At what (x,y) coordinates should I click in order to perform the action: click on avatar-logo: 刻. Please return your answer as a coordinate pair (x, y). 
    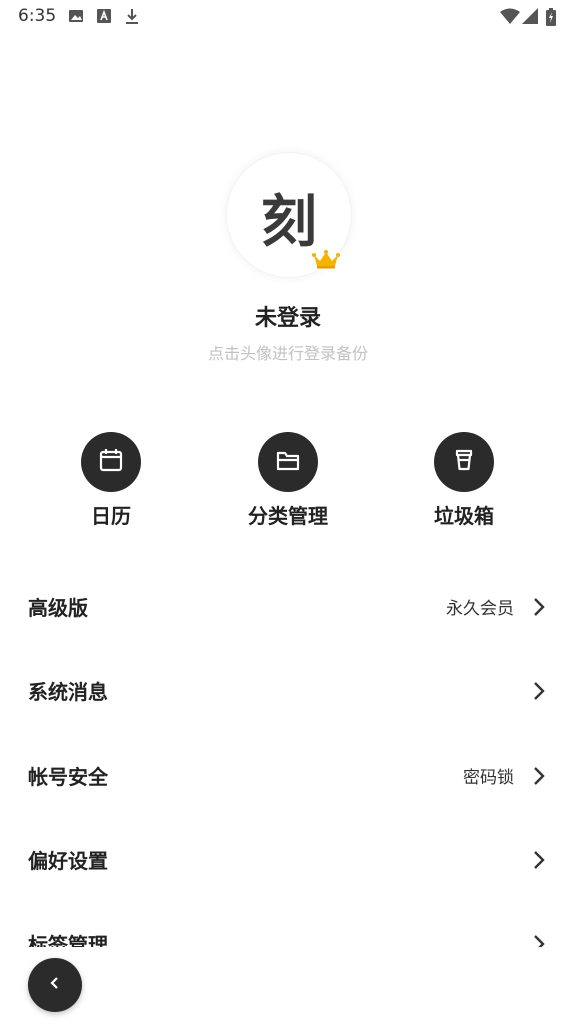
    Looking at the image, I should click on (289, 222).